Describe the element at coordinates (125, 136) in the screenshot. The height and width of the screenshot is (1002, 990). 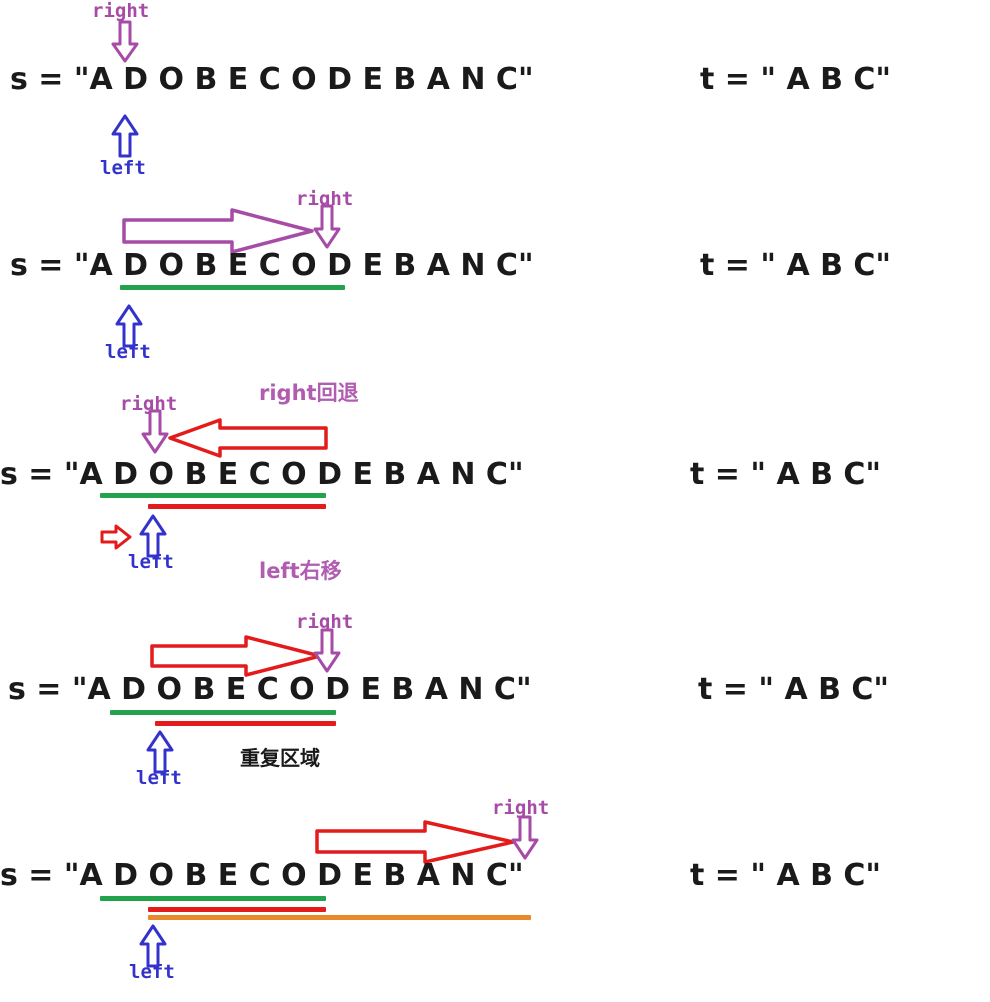
I see `left-pointer-up-arrow-icon` at that location.